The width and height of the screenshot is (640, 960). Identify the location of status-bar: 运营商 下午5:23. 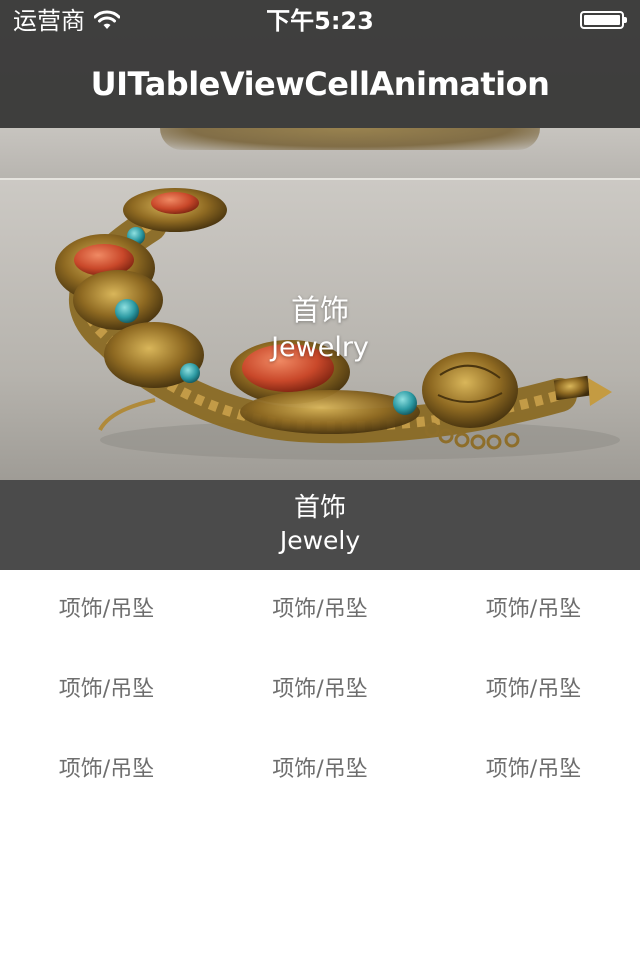
(320, 20).